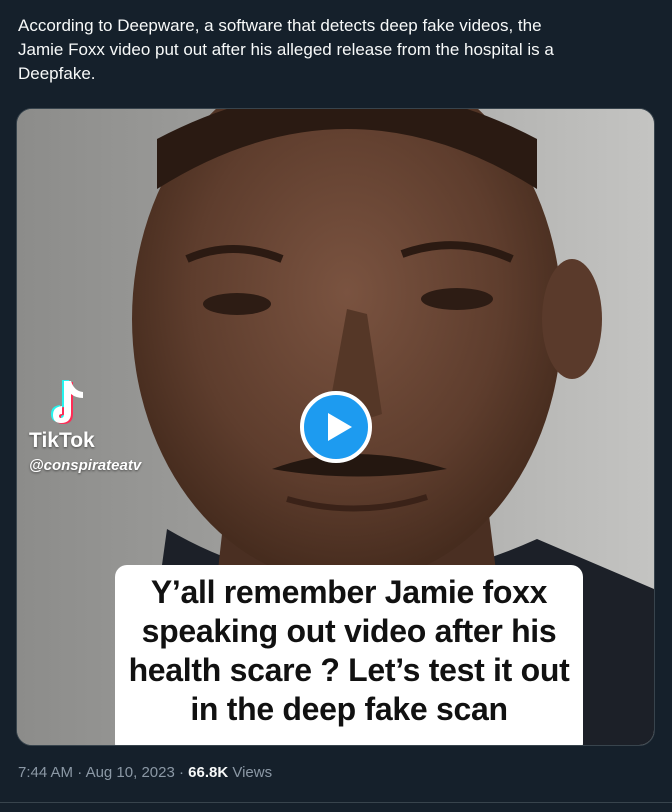 The width and height of the screenshot is (672, 812). Describe the element at coordinates (349, 631) in the screenshot. I see `caption-line: speaking out video after his` at that location.